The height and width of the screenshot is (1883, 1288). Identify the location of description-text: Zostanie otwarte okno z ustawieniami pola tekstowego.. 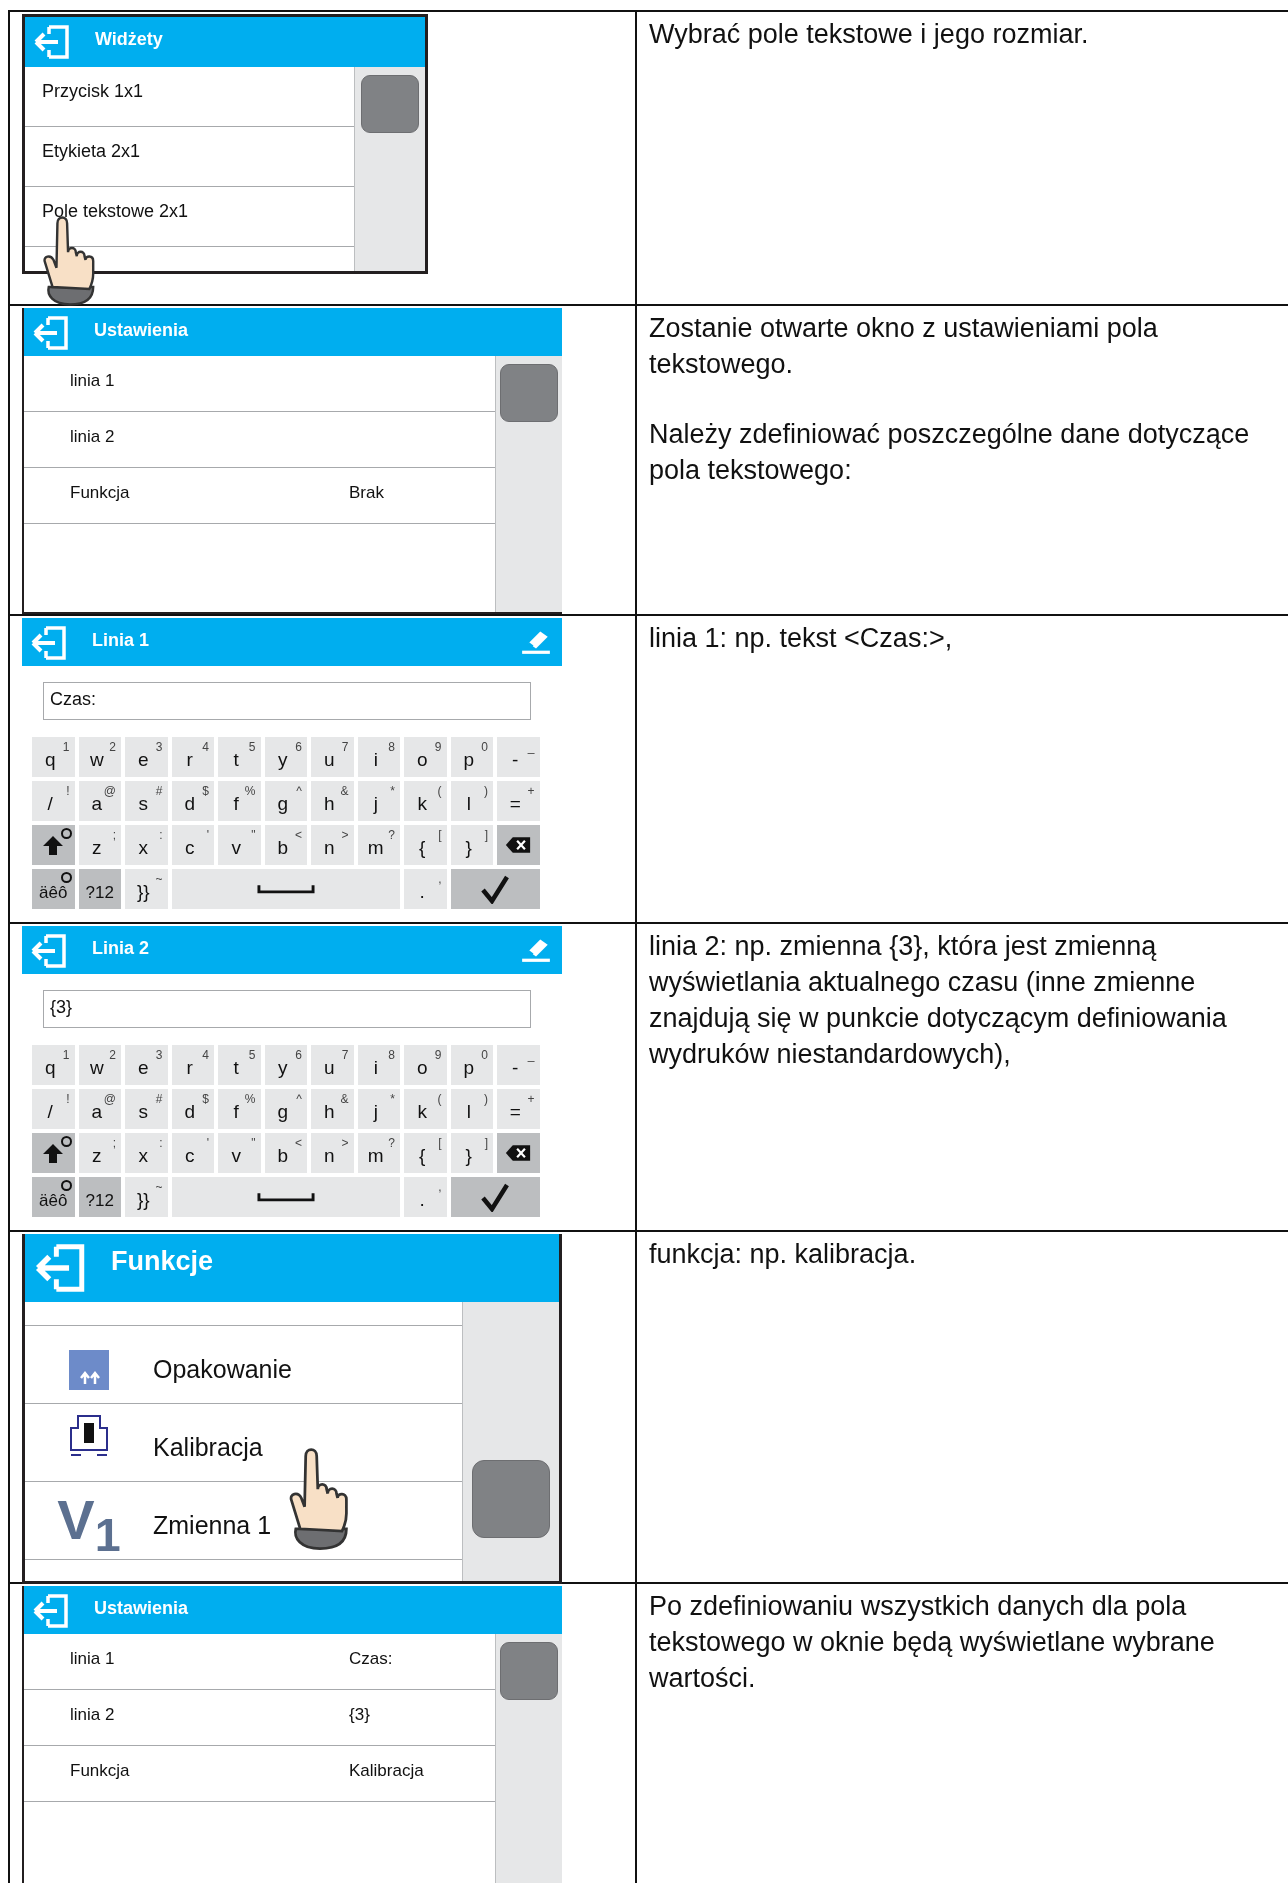
(904, 346).